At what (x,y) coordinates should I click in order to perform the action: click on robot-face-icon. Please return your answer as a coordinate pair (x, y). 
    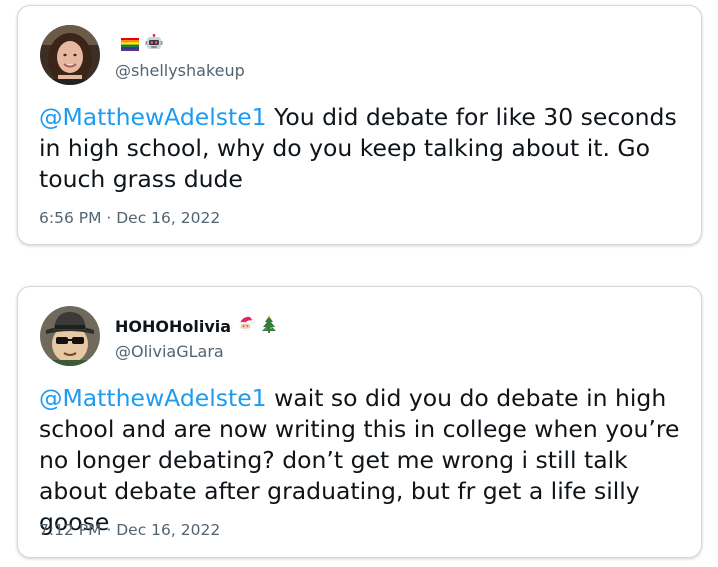
    Looking at the image, I should click on (154, 44).